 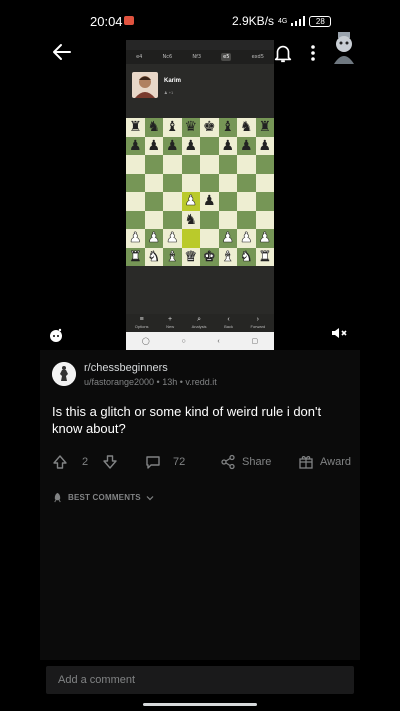 What do you see at coordinates (96, 680) in the screenshot?
I see `add-comment-input: Add a comment` at bounding box center [96, 680].